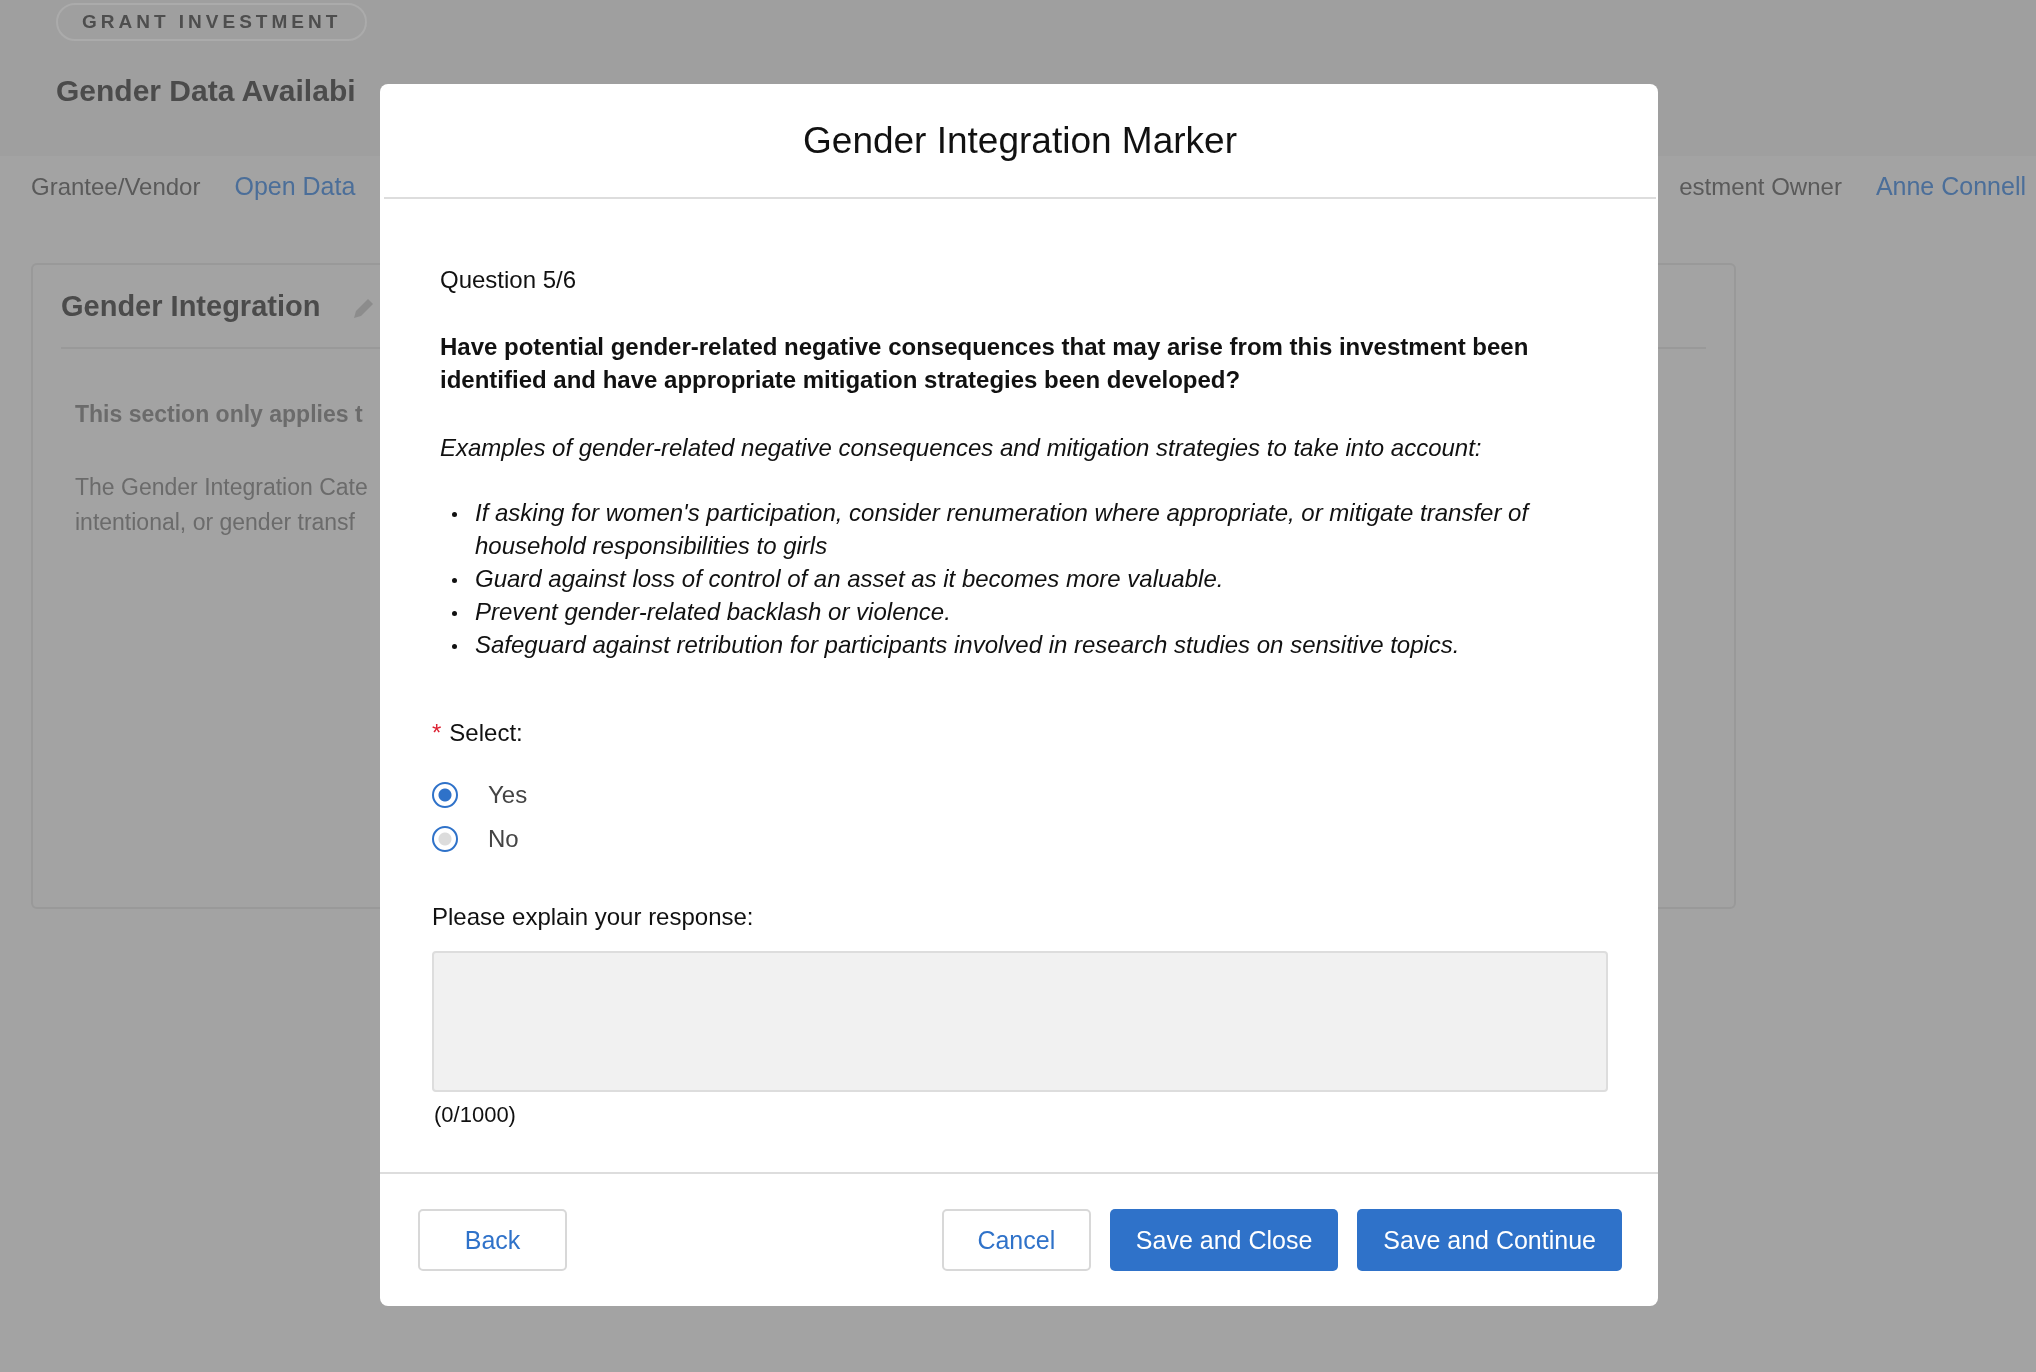 This screenshot has height=1372, width=2036. Describe the element at coordinates (593, 917) in the screenshot. I see `explain-label: Please explain your response:` at that location.